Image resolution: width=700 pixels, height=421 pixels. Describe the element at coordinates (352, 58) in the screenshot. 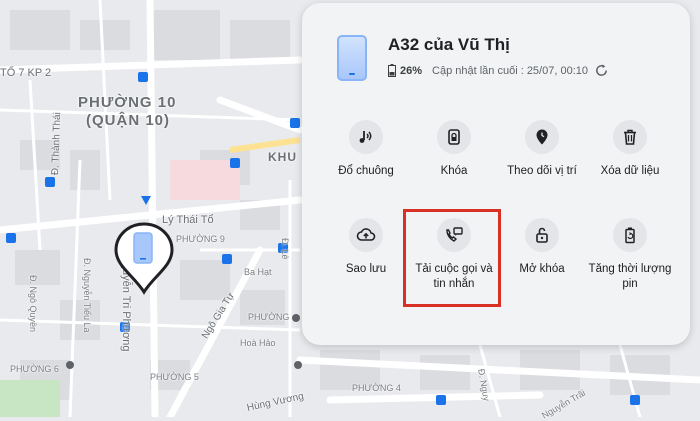

I see `phone-icon` at that location.